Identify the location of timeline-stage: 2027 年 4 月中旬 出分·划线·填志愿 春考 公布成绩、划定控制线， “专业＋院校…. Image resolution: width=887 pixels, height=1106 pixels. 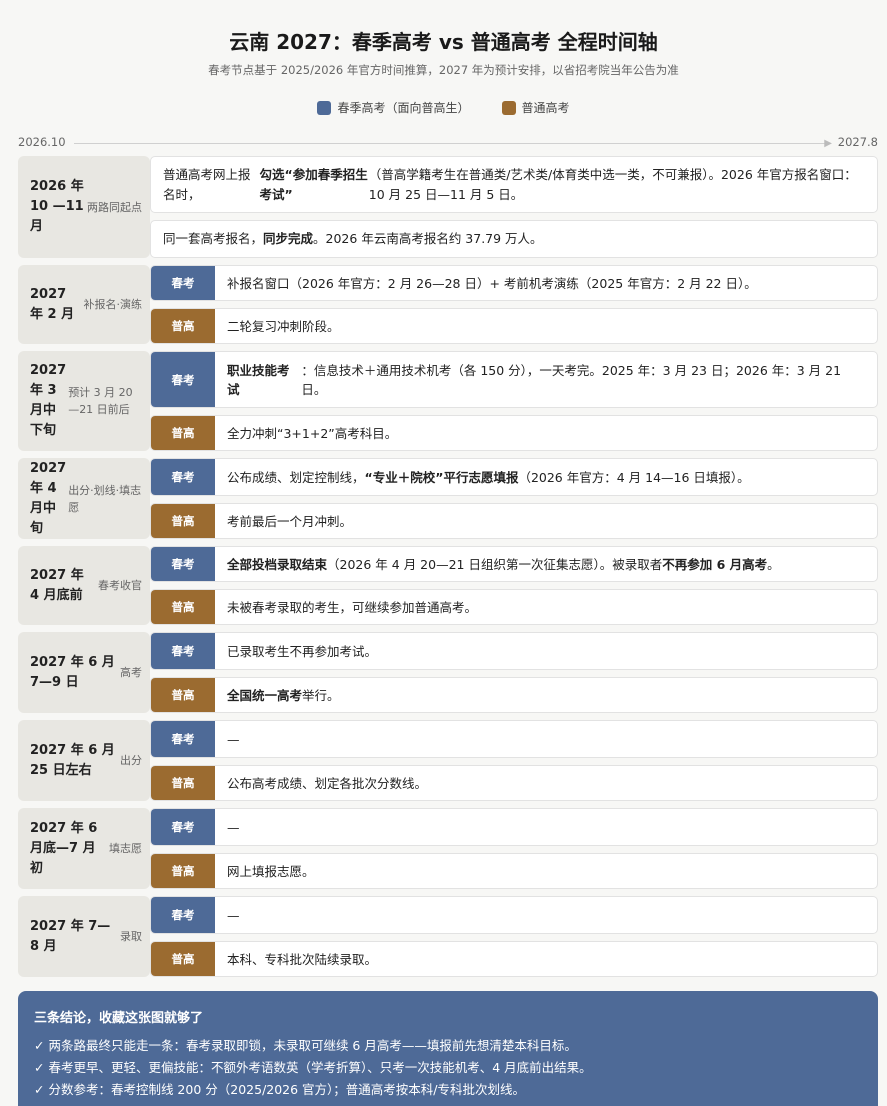
(448, 498).